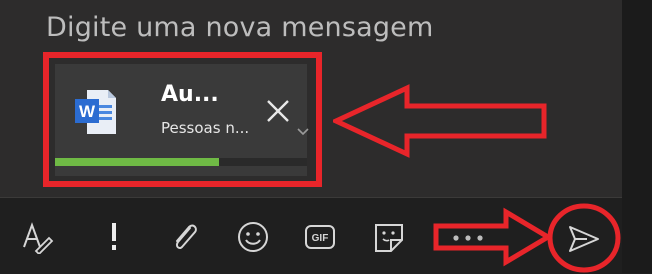 Image resolution: width=652 pixels, height=274 pixels. Describe the element at coordinates (440, 121) in the screenshot. I see `annotation-arrow-left` at that location.